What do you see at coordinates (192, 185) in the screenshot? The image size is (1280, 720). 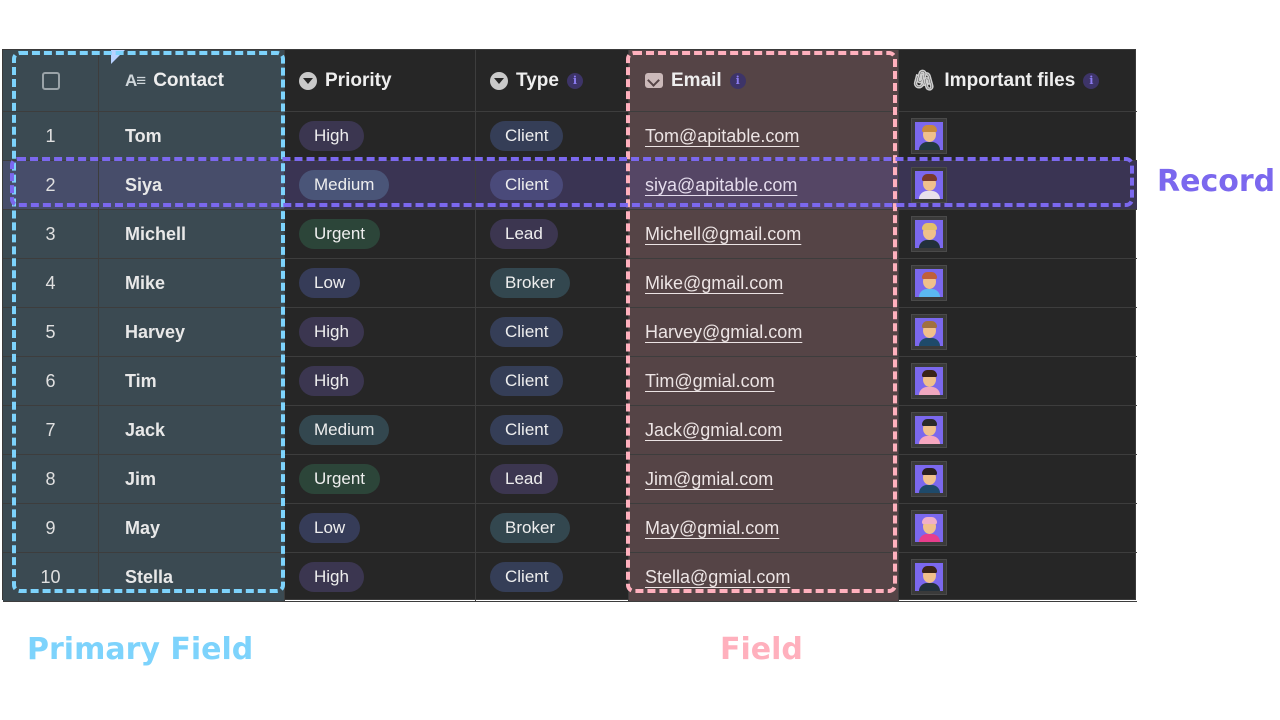 I see `contact-cell: Siya` at bounding box center [192, 185].